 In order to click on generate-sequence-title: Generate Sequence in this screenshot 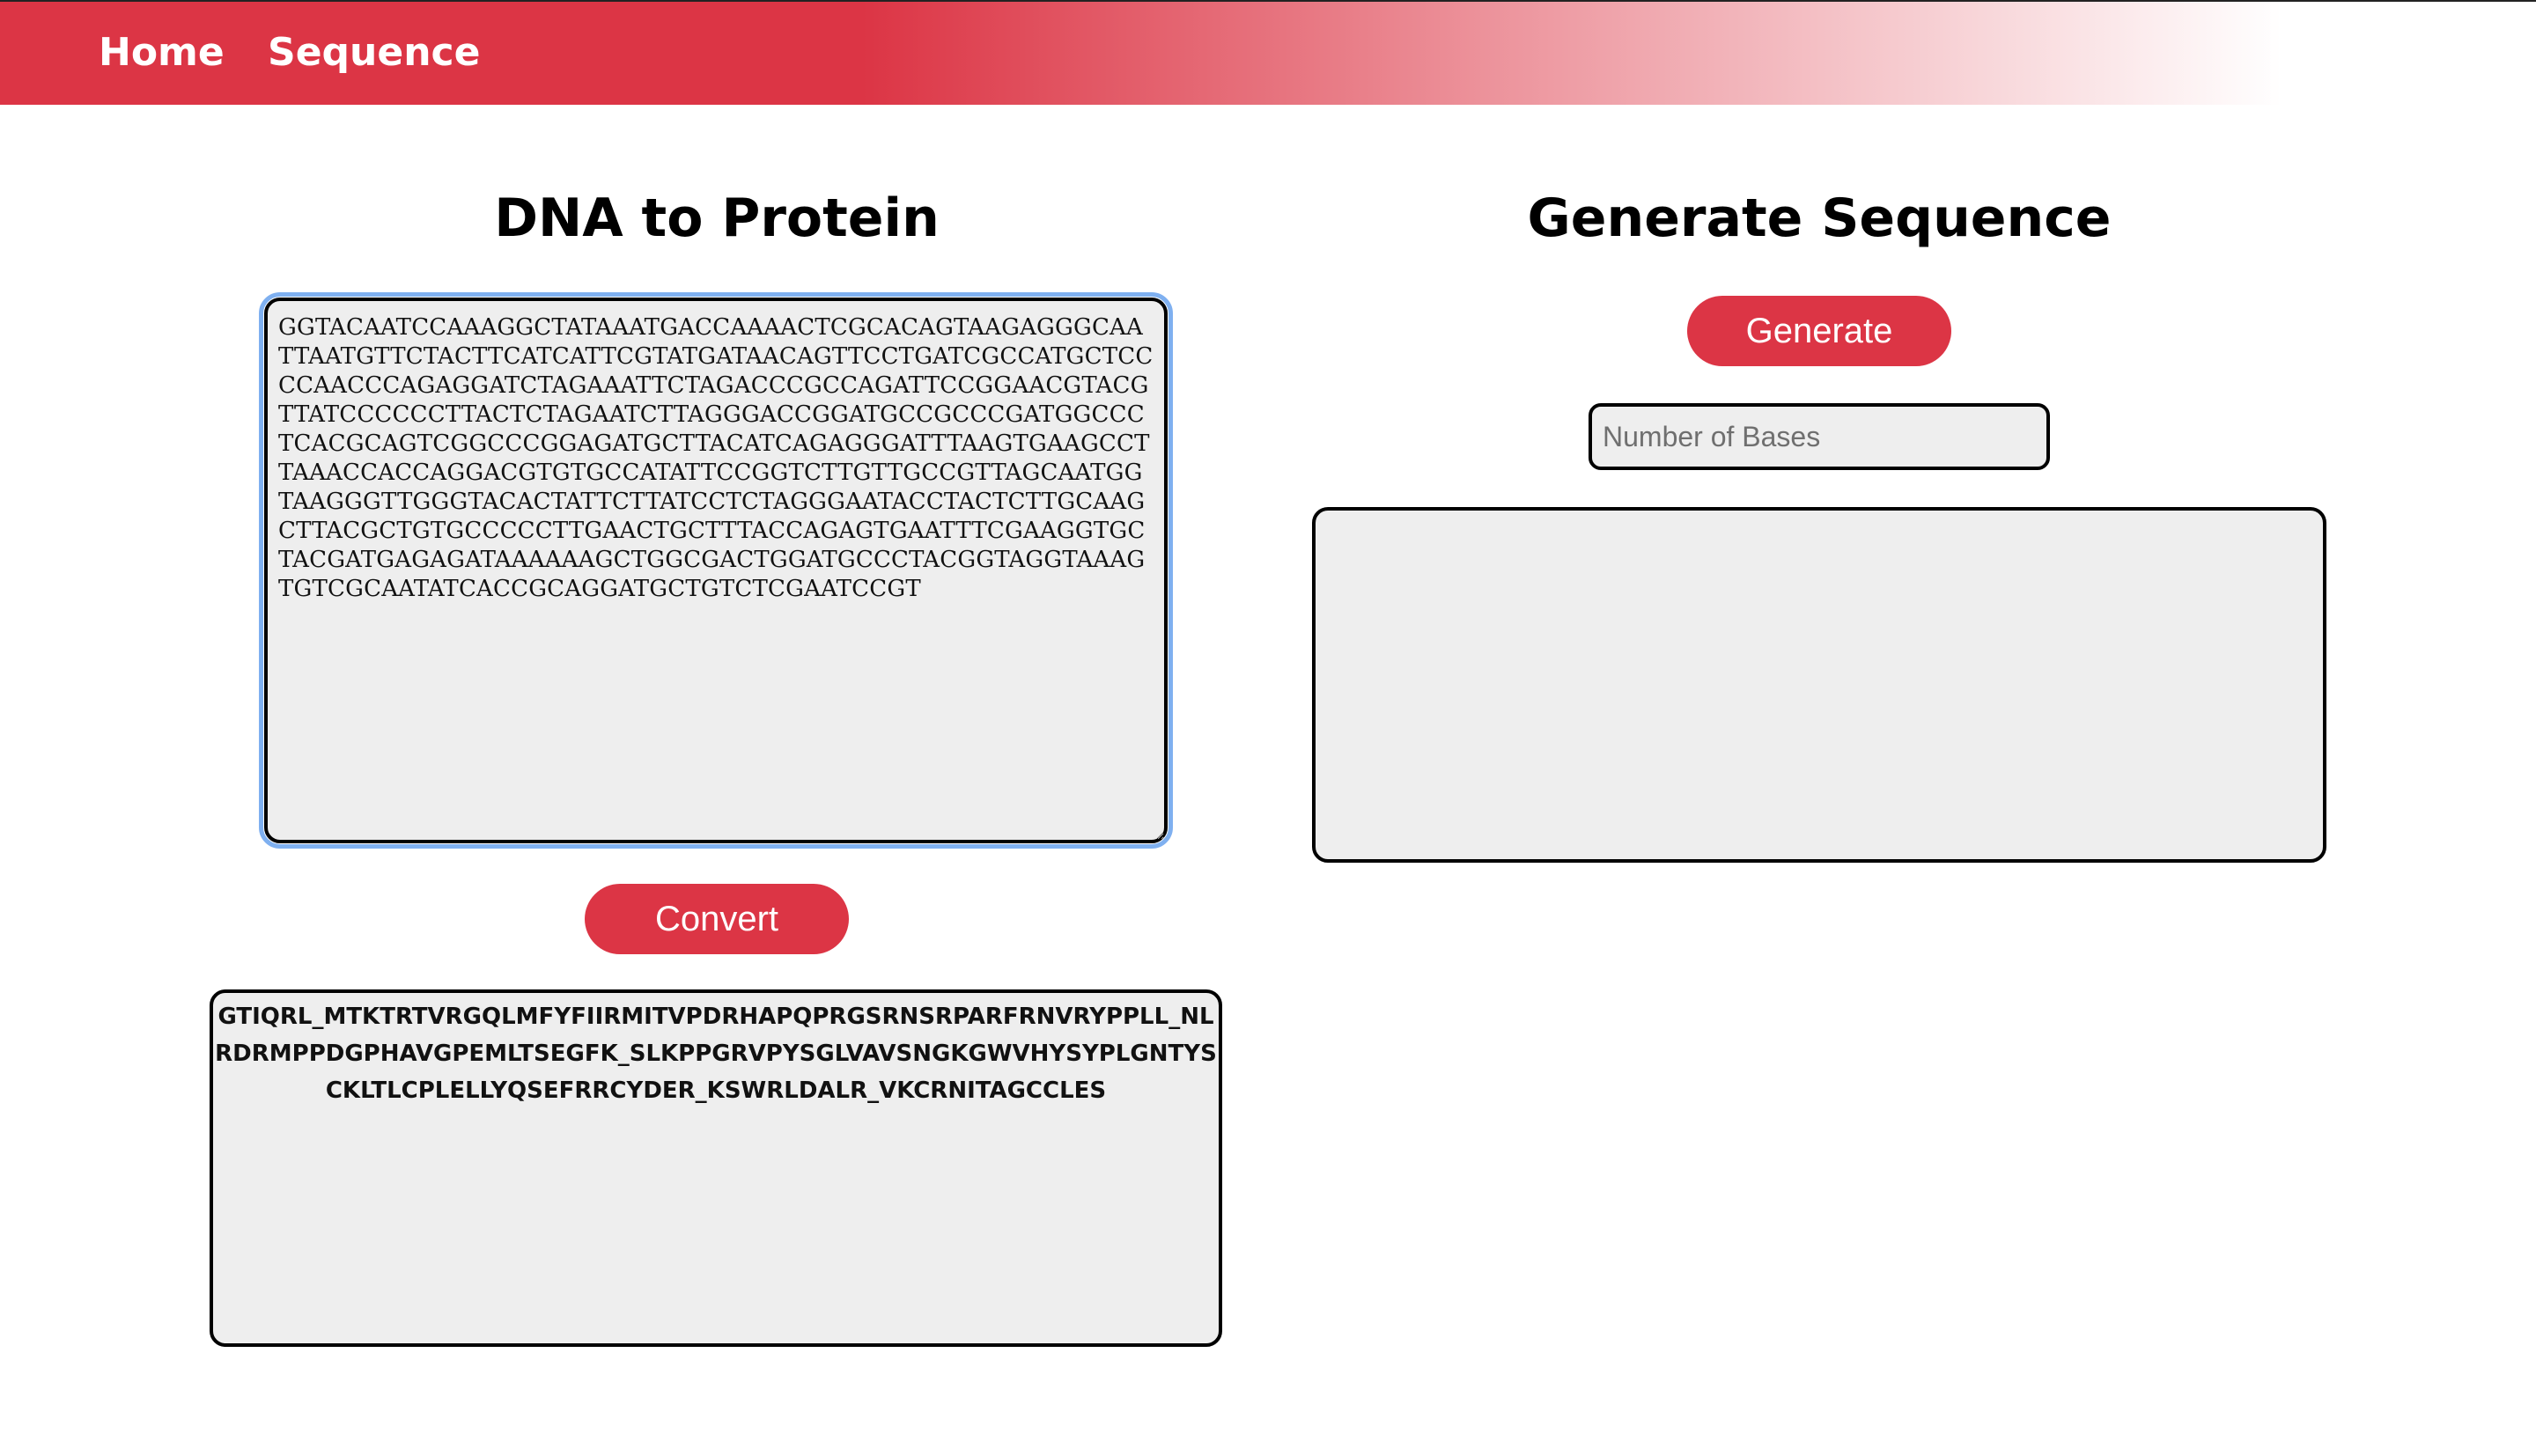, I will do `click(1819, 218)`.